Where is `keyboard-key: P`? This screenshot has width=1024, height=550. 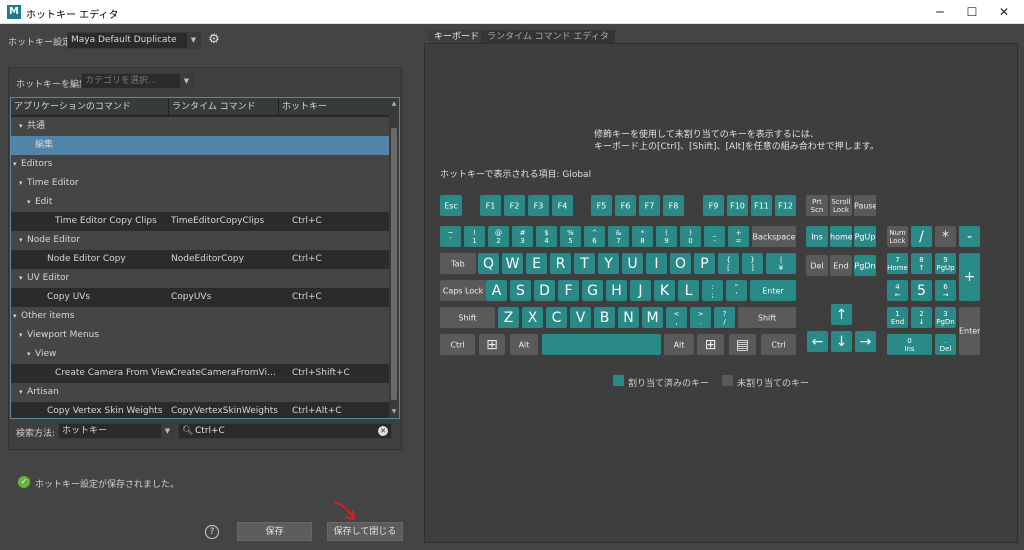 keyboard-key: P is located at coordinates (704, 263).